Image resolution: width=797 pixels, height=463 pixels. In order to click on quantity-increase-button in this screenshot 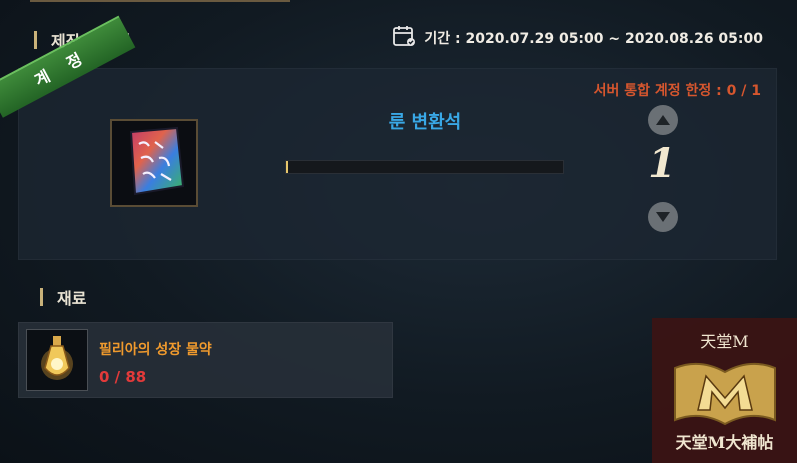, I will do `click(663, 120)`.